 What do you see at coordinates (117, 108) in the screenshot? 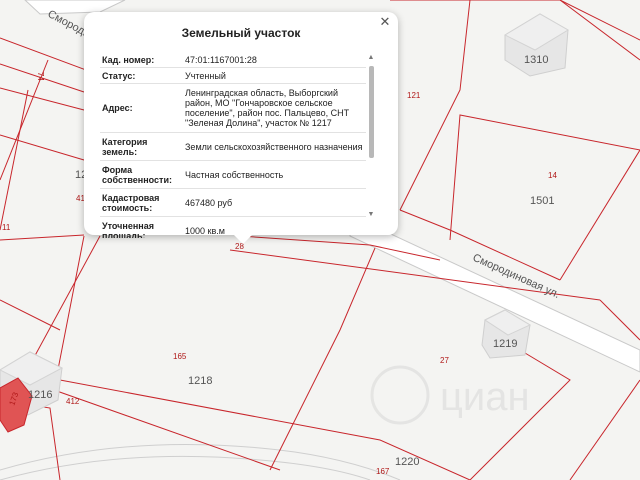
I see `info-label: Адрес:` at bounding box center [117, 108].